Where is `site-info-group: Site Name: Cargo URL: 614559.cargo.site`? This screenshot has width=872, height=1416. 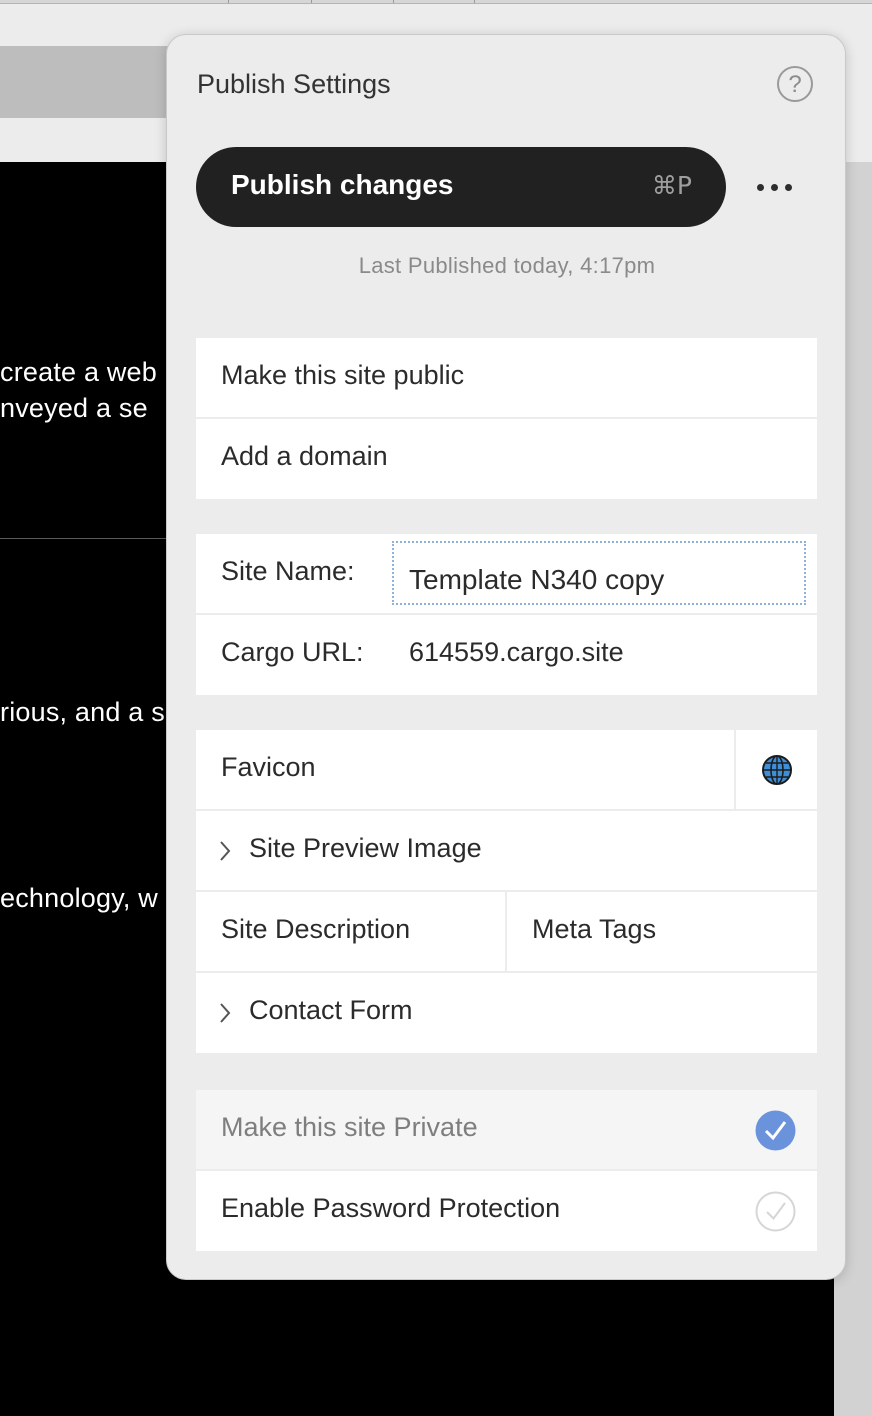
site-info-group: Site Name: Cargo URL: 614559.cargo.site is located at coordinates (506, 614).